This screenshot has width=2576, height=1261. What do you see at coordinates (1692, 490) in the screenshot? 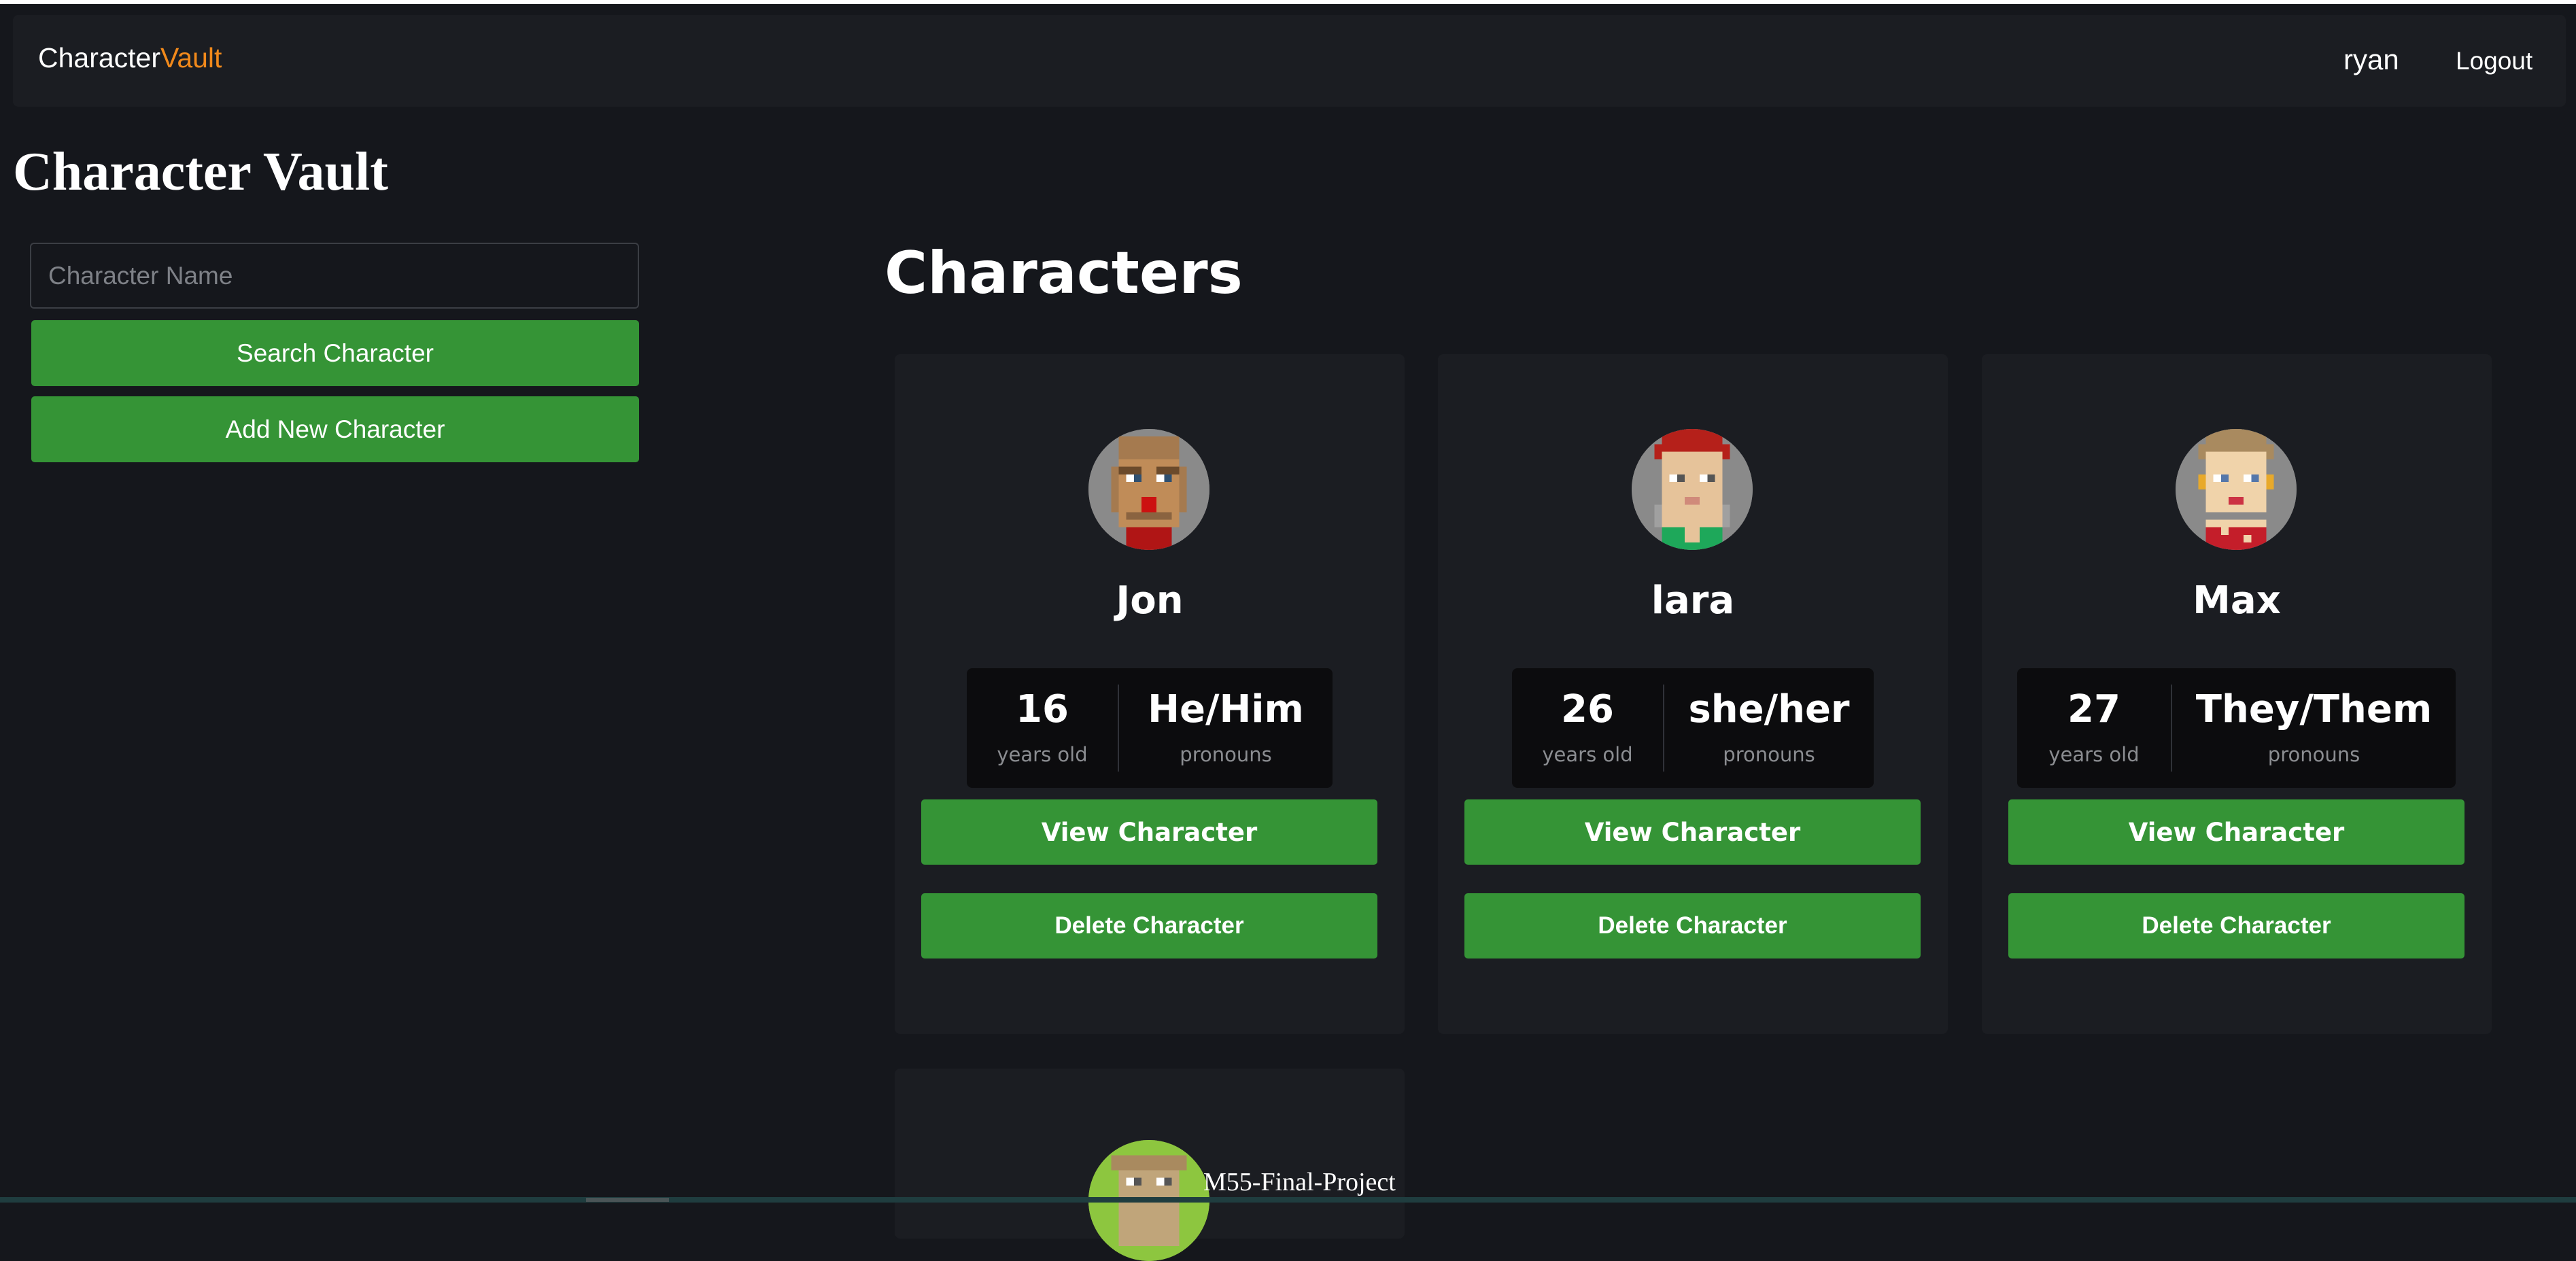
I see `pixel-avatar-lara-icon` at bounding box center [1692, 490].